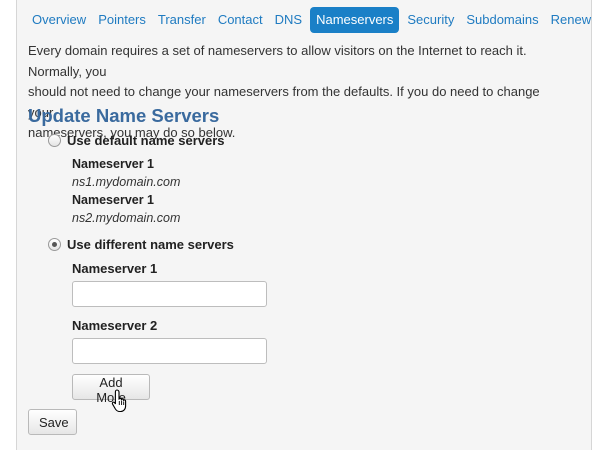 The image size is (600, 450). I want to click on tab-dns: DNS, so click(288, 20).